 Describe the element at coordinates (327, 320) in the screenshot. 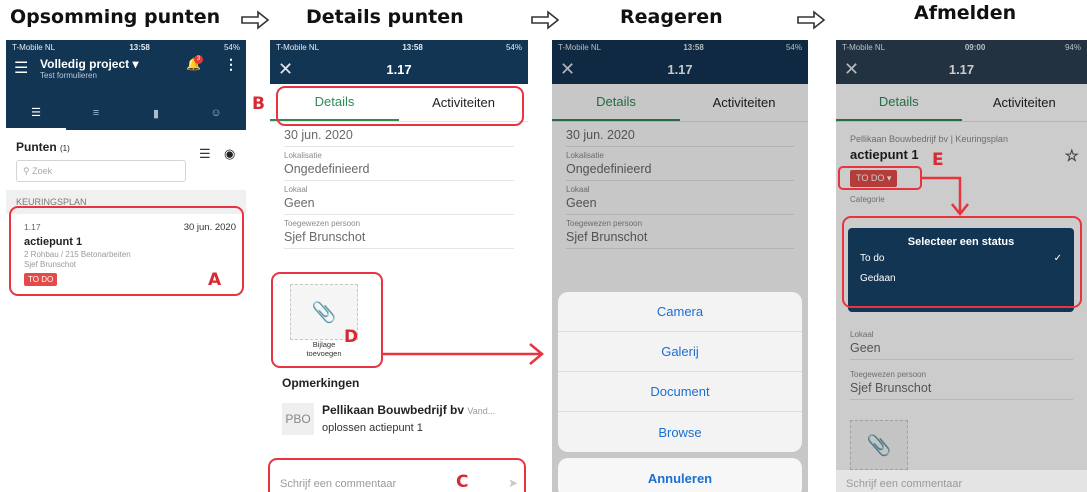

I see `annotation-frame-d` at that location.